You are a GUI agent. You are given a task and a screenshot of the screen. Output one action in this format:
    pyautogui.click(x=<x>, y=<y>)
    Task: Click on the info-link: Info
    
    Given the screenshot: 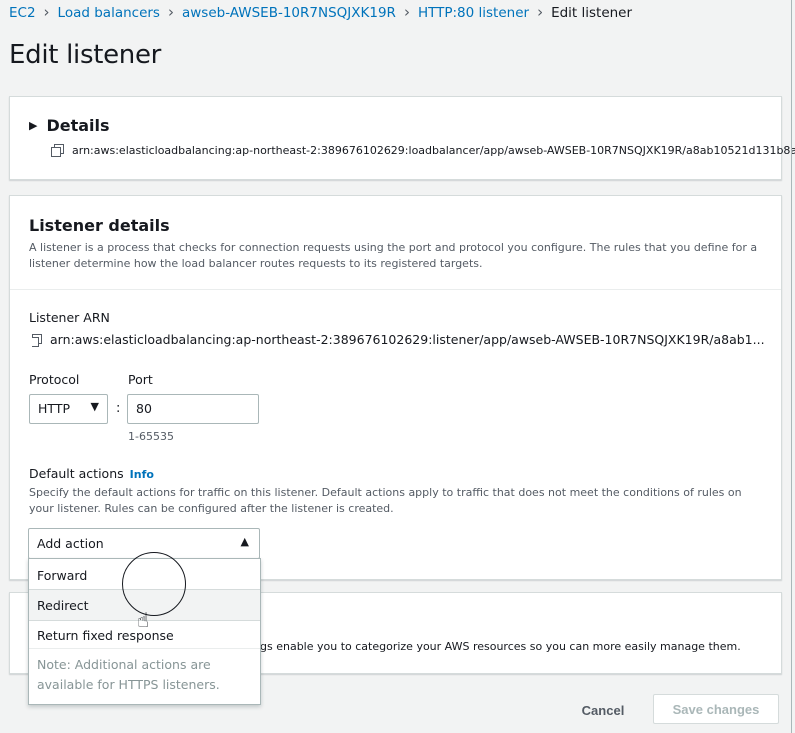 What is the action you would take?
    pyautogui.click(x=142, y=474)
    